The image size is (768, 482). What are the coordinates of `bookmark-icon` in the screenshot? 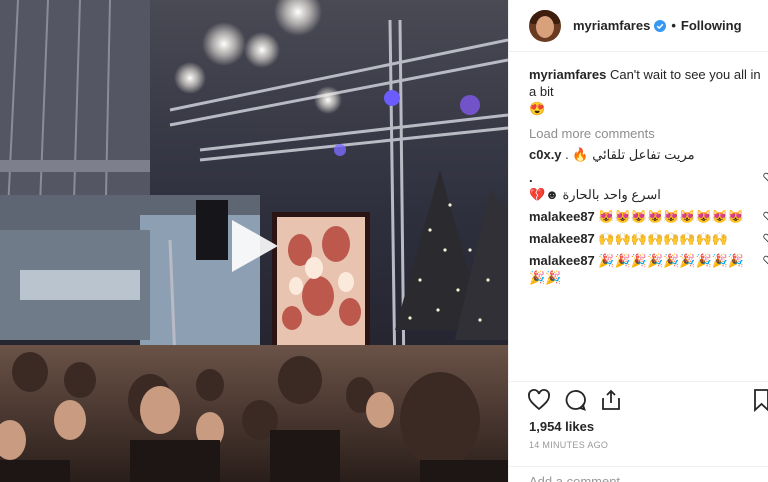 It's located at (760, 400).